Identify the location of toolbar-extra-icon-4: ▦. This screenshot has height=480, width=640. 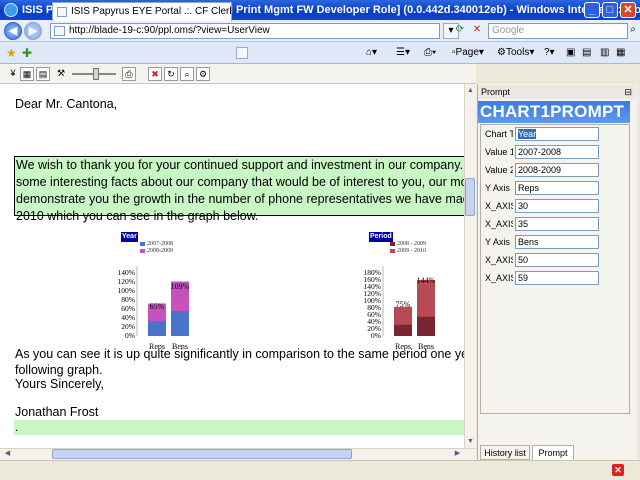
(620, 53).